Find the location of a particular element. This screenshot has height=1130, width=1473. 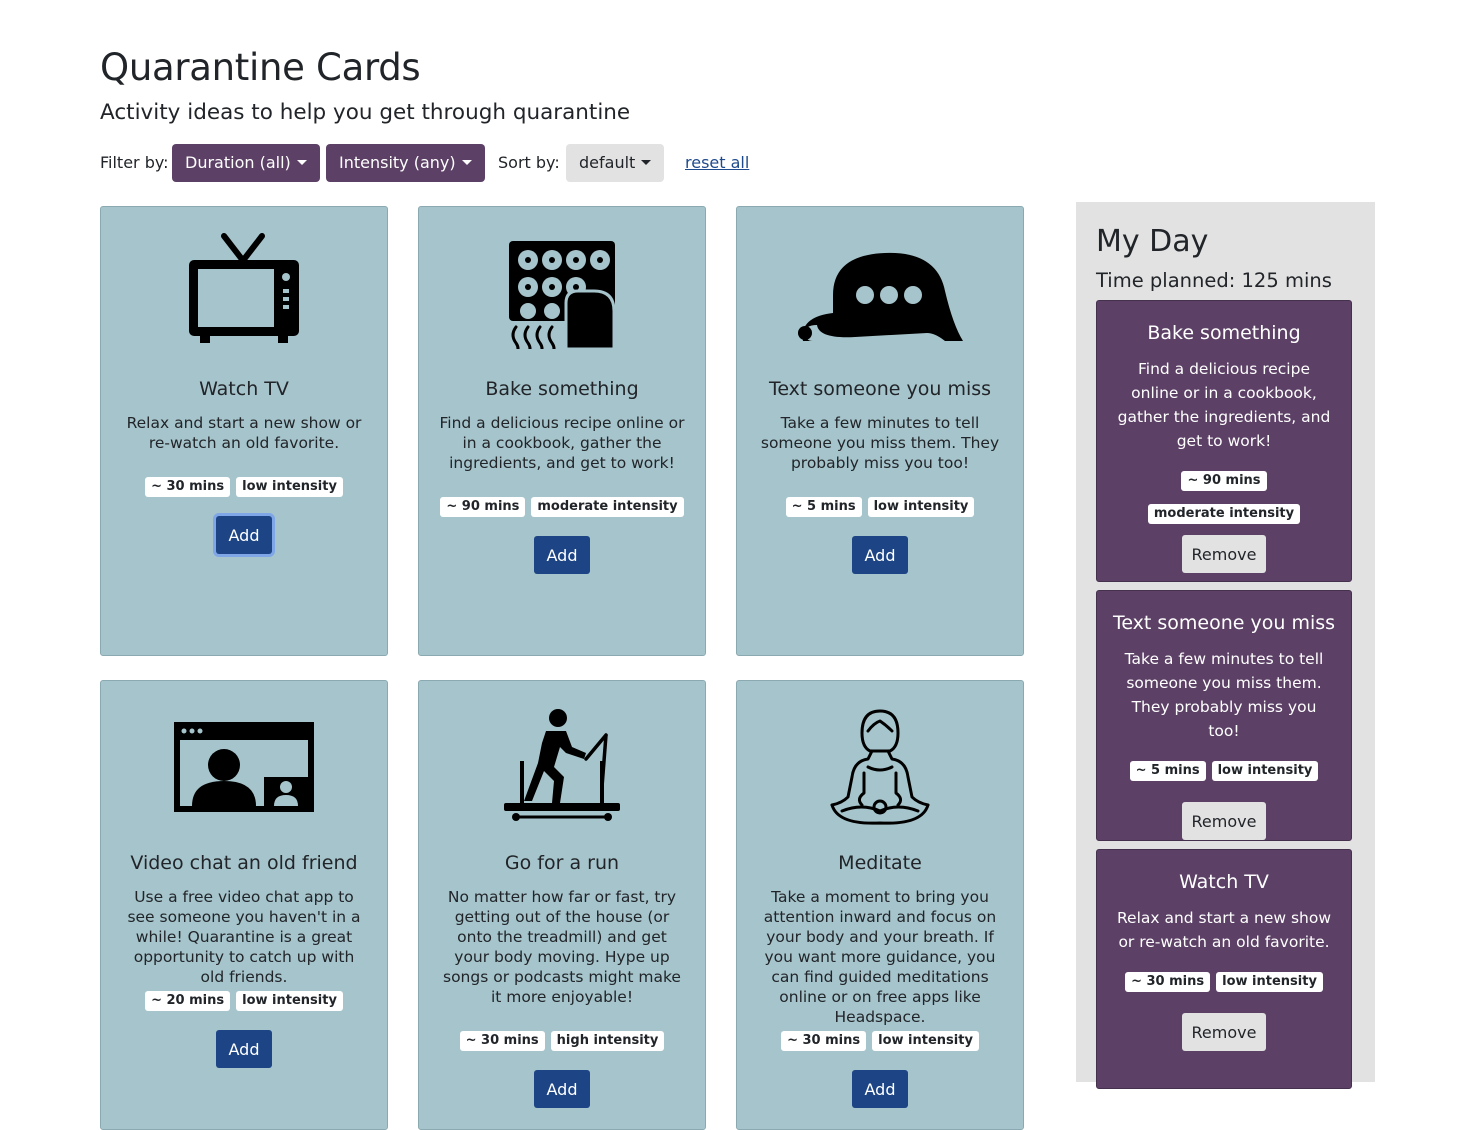

card-title: Text someone you miss is located at coordinates (880, 389).